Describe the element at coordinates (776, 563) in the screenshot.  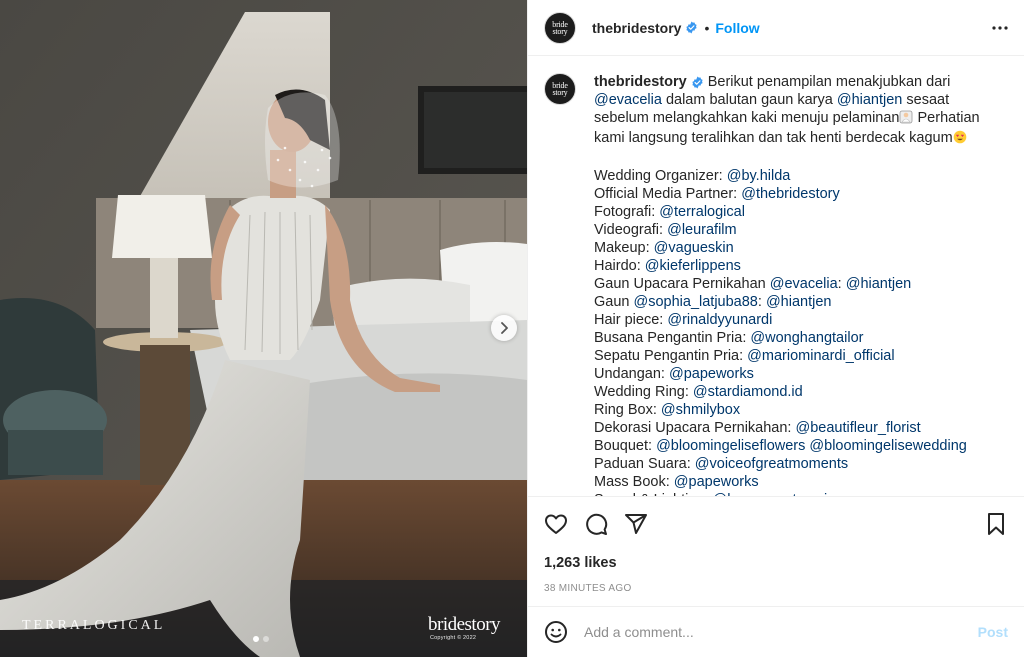
I see `like-count: 1,263 likes` at that location.